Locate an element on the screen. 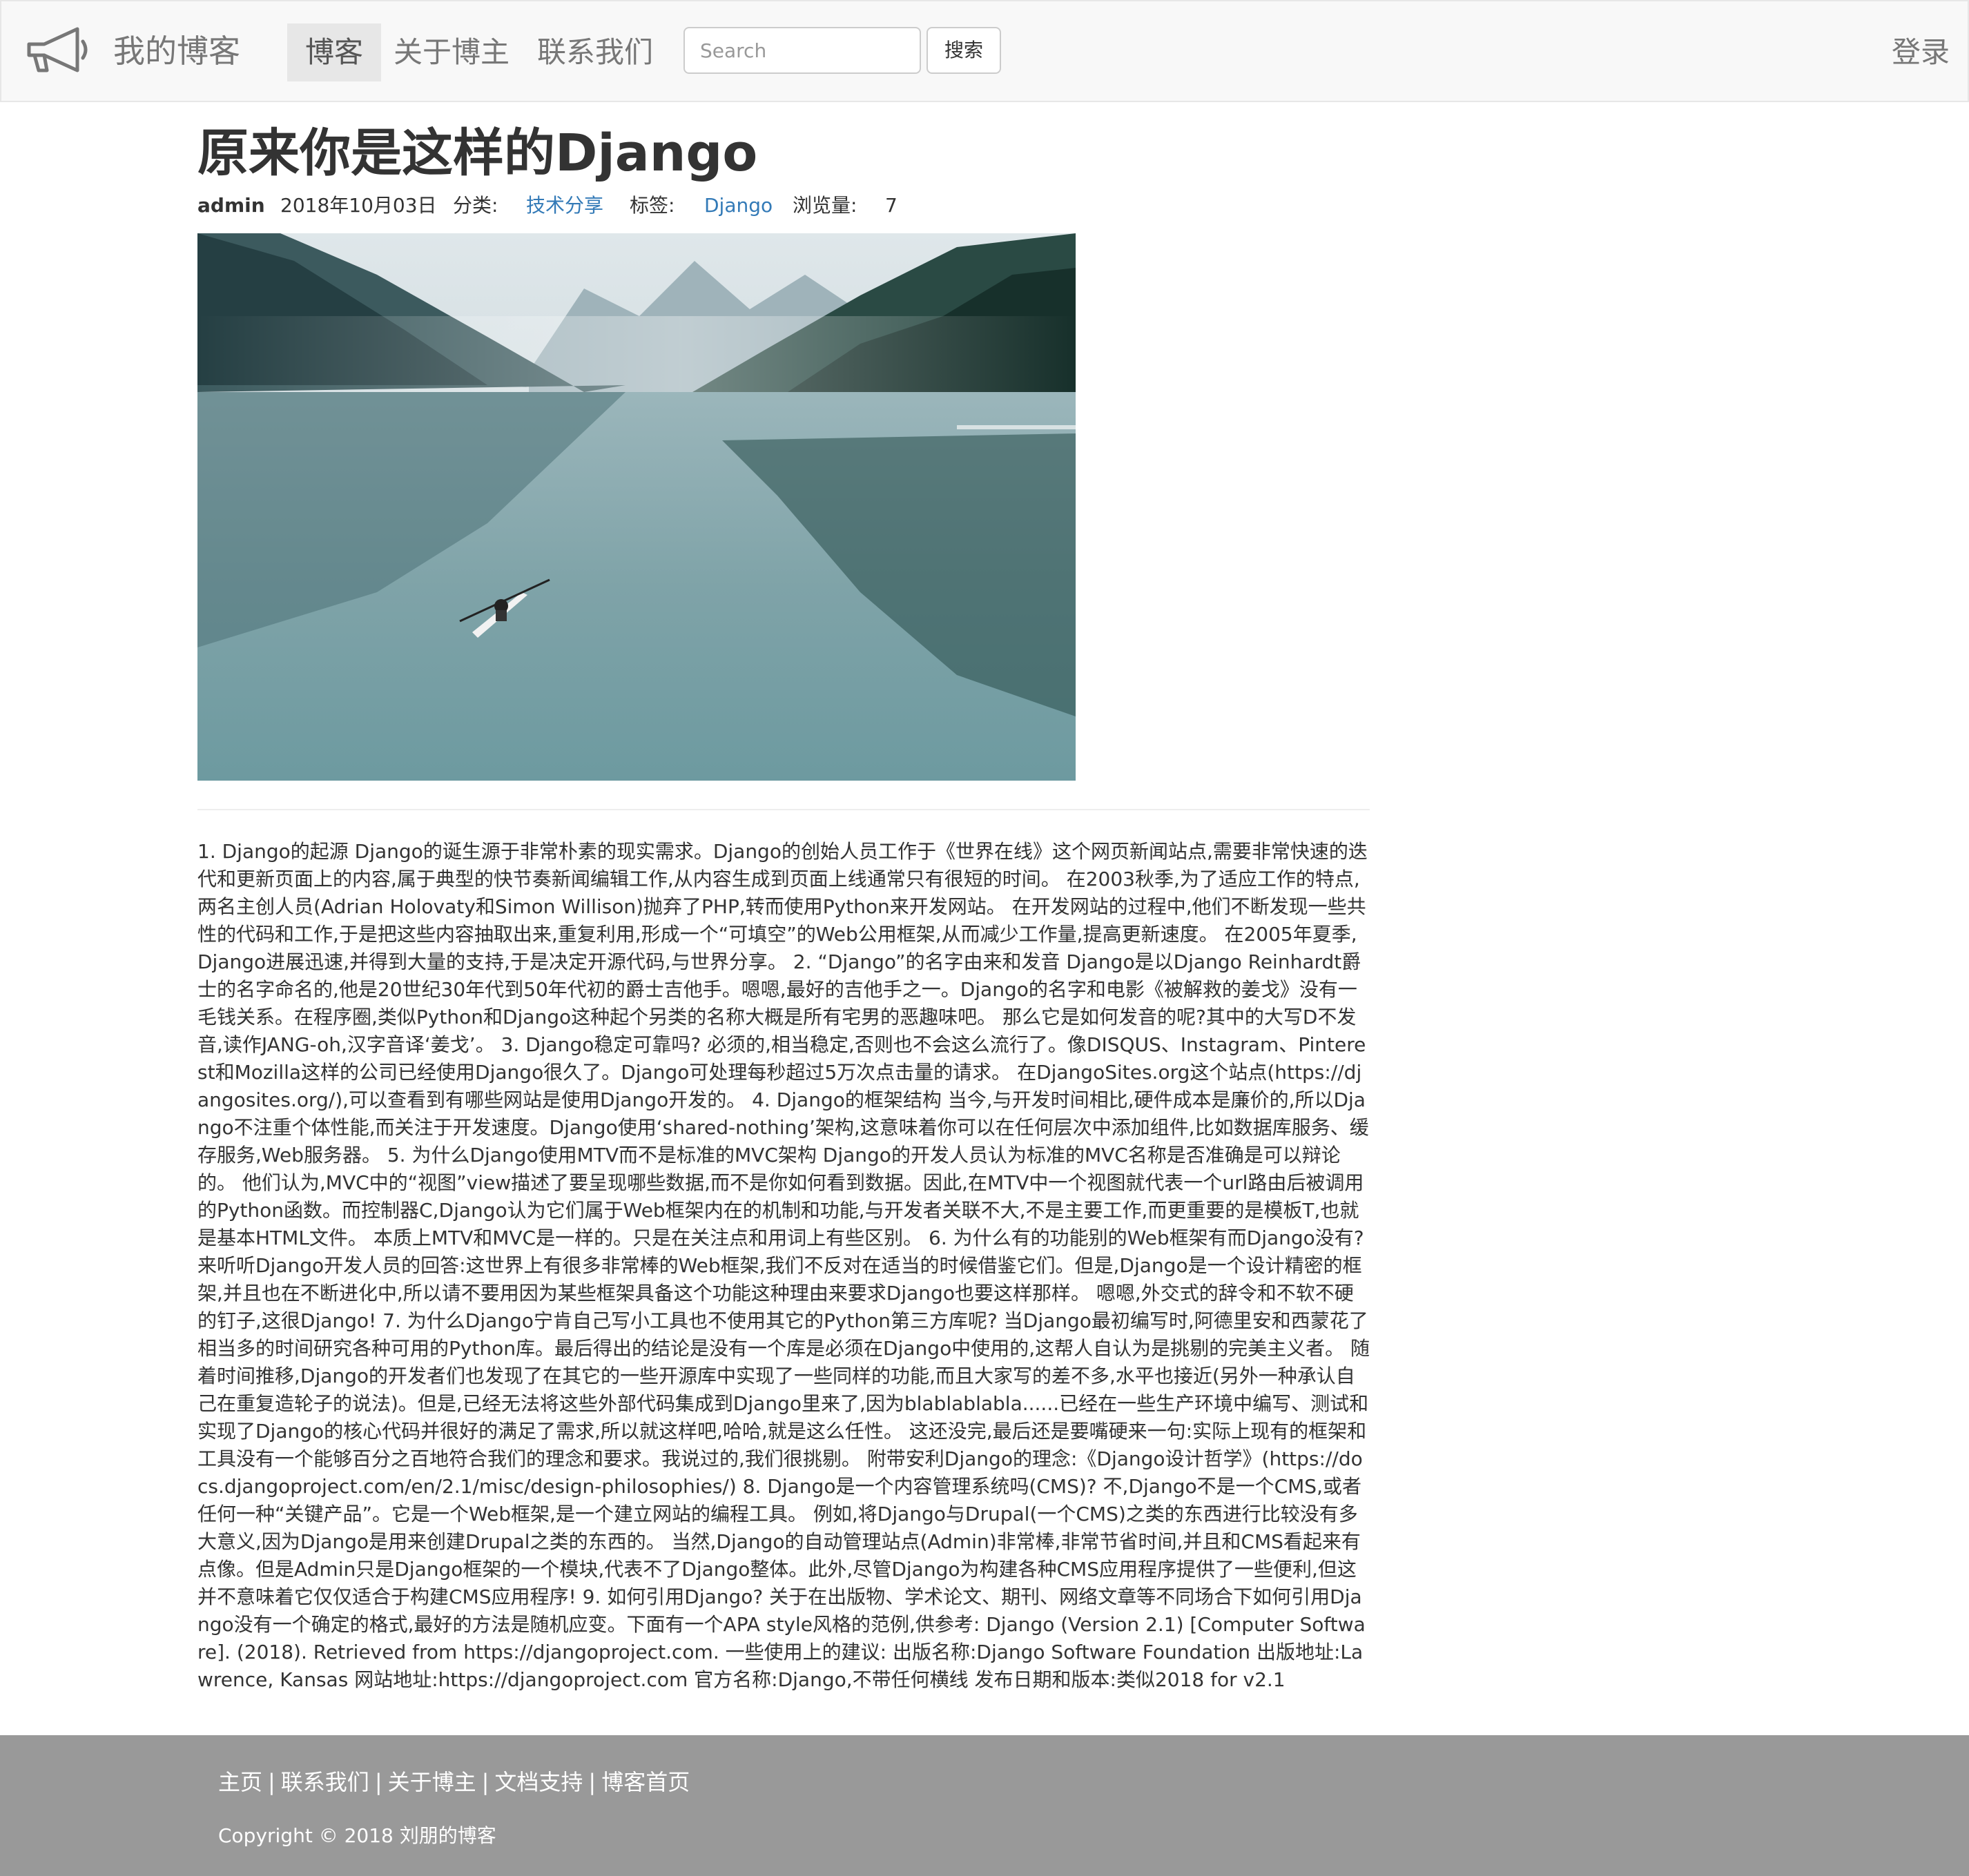  publish-date: 2018年10月03日 is located at coordinates (358, 206).